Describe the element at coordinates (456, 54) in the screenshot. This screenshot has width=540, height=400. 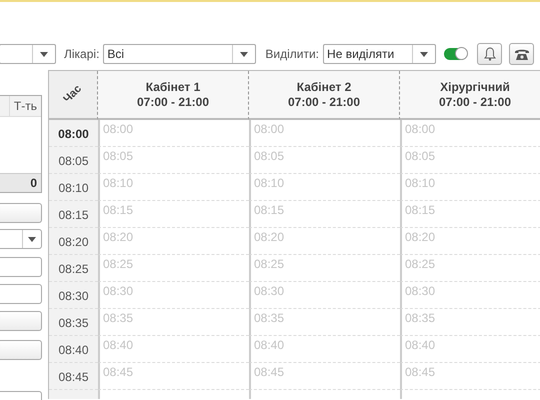
I see `toggle-switch` at that location.